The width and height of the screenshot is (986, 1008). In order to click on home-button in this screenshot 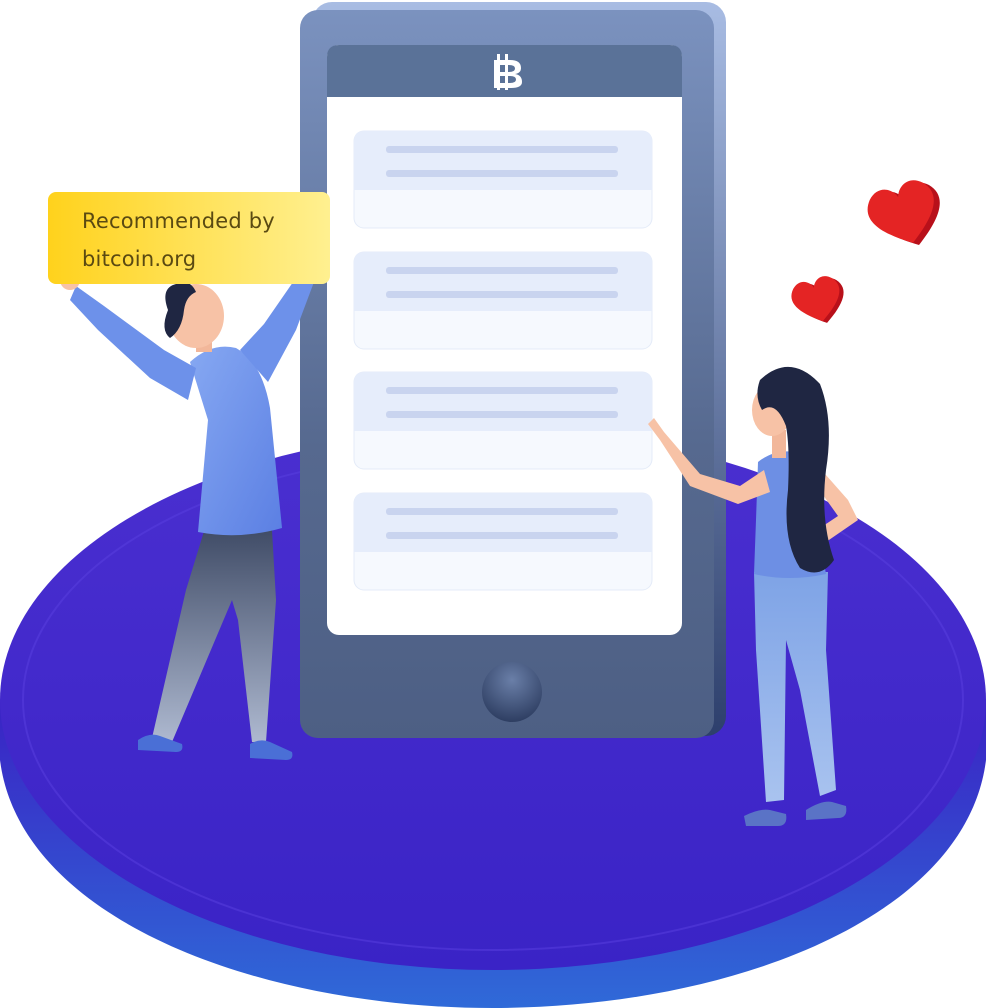, I will do `click(512, 692)`.